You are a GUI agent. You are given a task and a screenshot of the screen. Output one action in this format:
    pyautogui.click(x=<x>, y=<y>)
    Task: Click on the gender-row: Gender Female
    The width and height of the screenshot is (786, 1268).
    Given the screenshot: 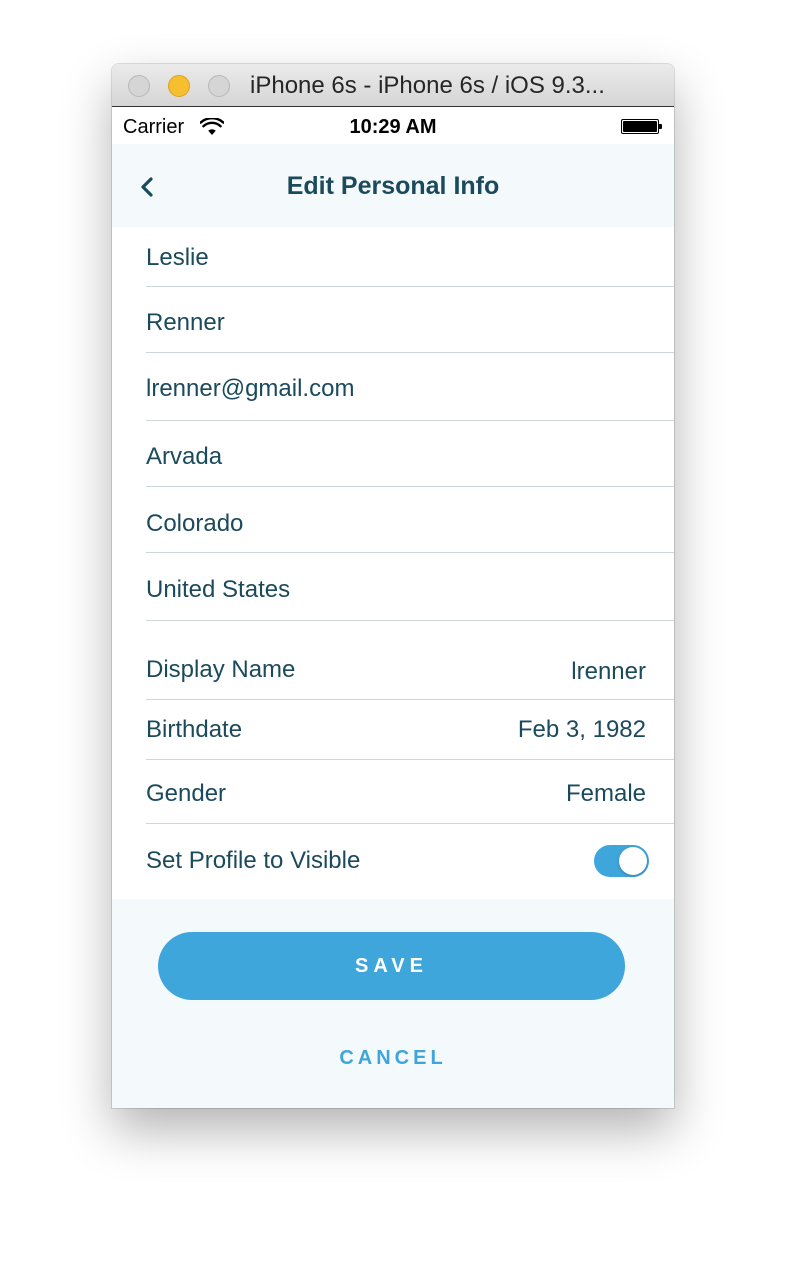 What is the action you would take?
    pyautogui.click(x=410, y=792)
    